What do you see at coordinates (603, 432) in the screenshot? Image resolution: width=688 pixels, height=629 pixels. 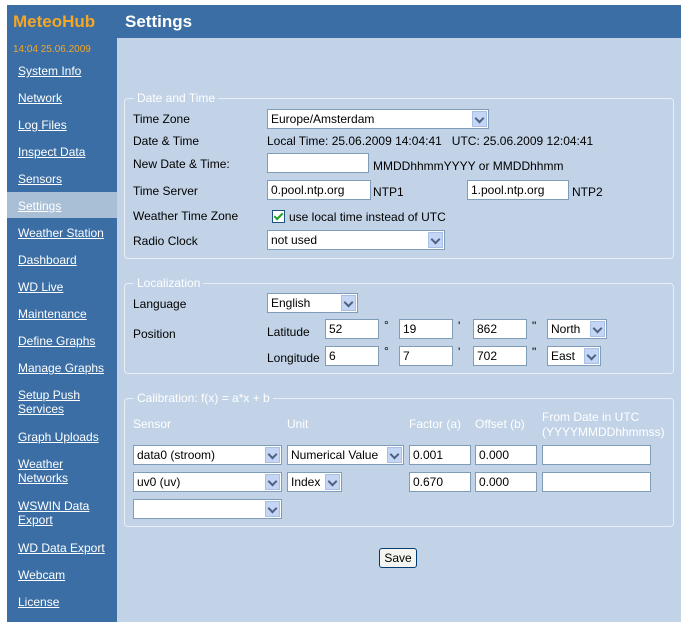 I see `col-from-format: (YYYYMMDDhhmmss)` at bounding box center [603, 432].